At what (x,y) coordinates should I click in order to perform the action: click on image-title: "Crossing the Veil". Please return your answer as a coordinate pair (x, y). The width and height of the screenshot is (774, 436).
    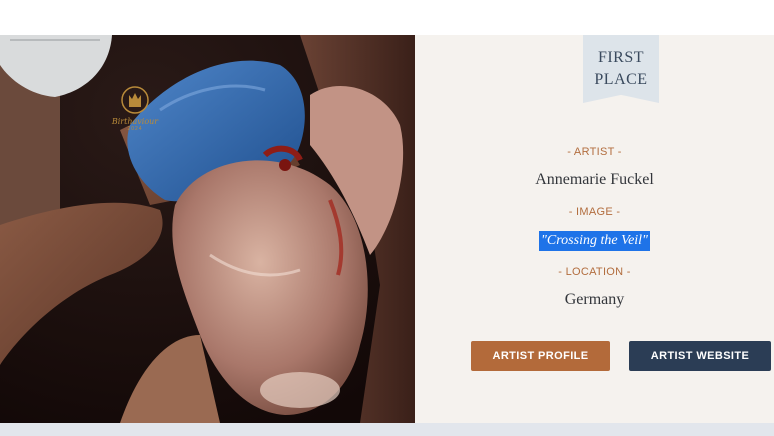
    Looking at the image, I should click on (594, 241).